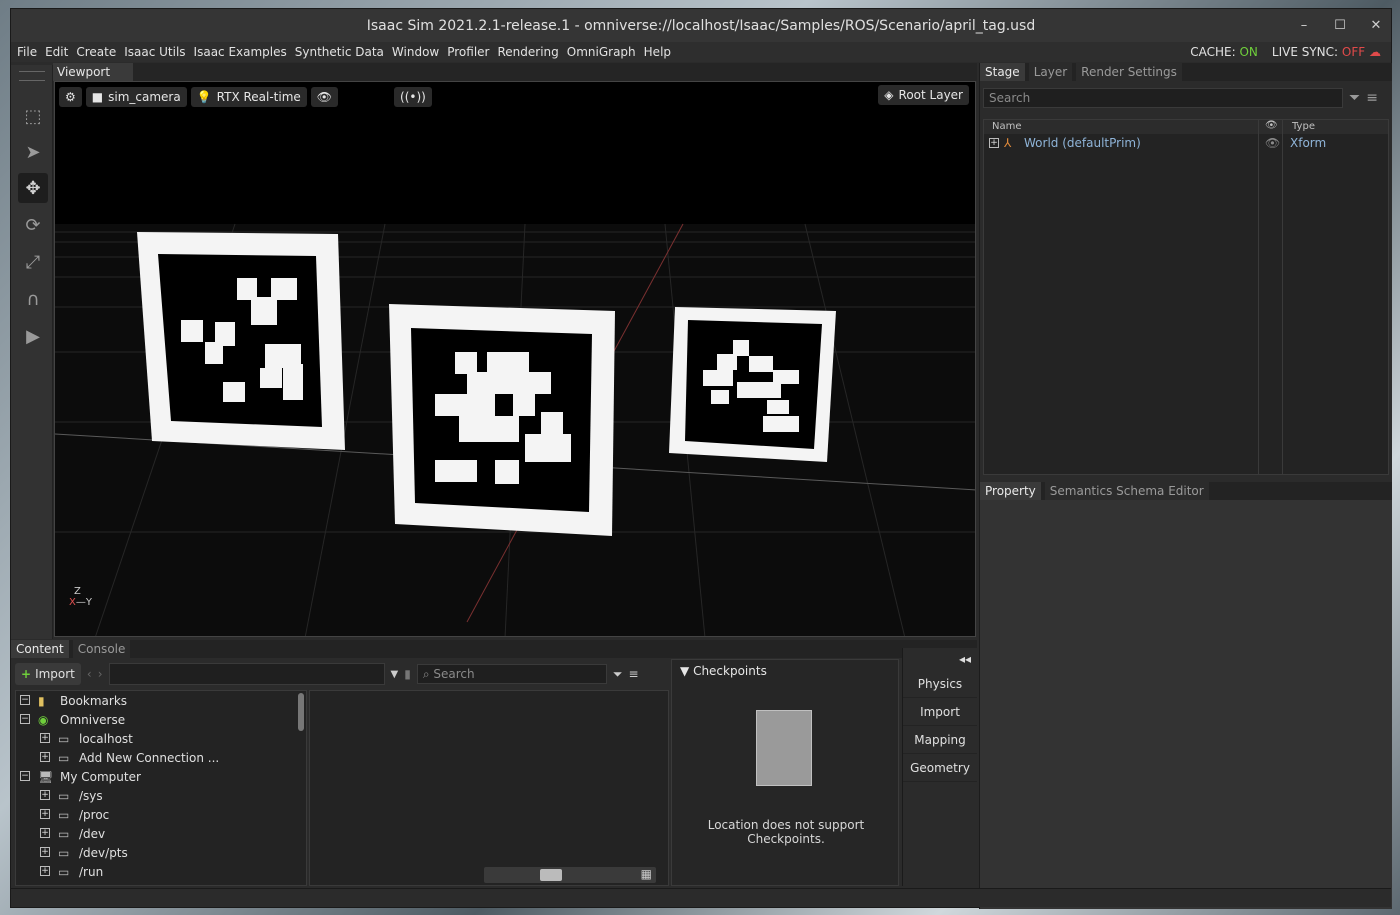 Image resolution: width=1400 pixels, height=915 pixels. What do you see at coordinates (1007, 126) in the screenshot?
I see `column-name: Name` at bounding box center [1007, 126].